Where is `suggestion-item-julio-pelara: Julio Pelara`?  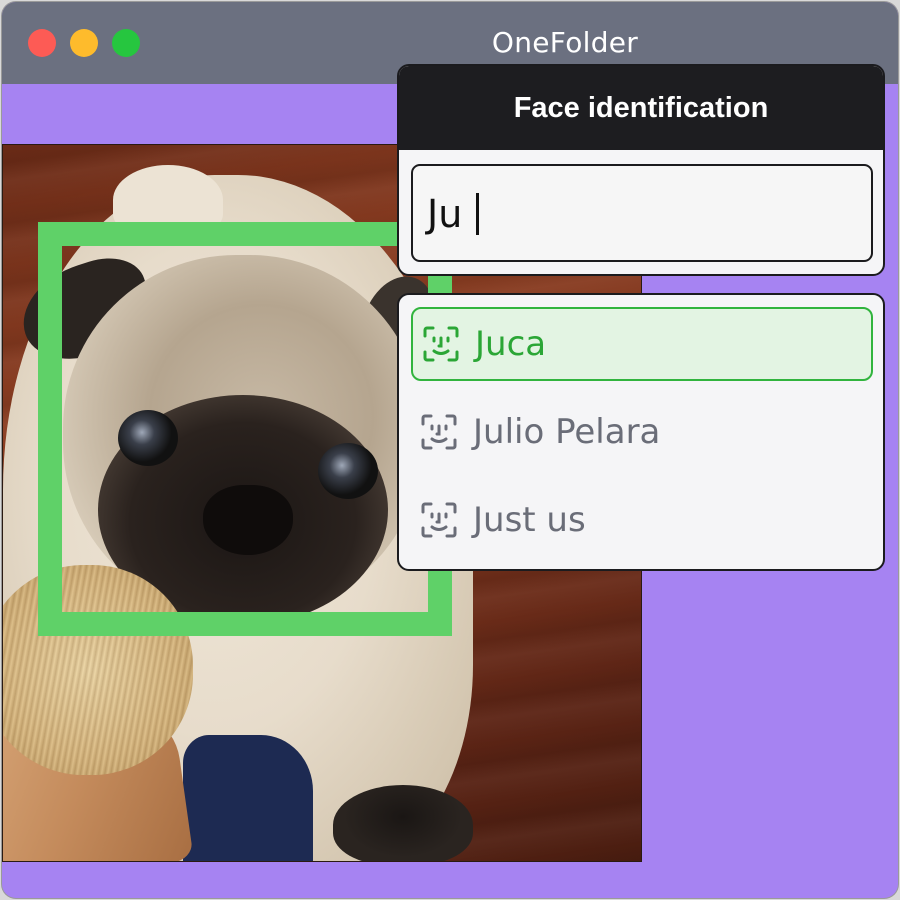
suggestion-item-julio-pelara: Julio Pelara is located at coordinates (642, 432).